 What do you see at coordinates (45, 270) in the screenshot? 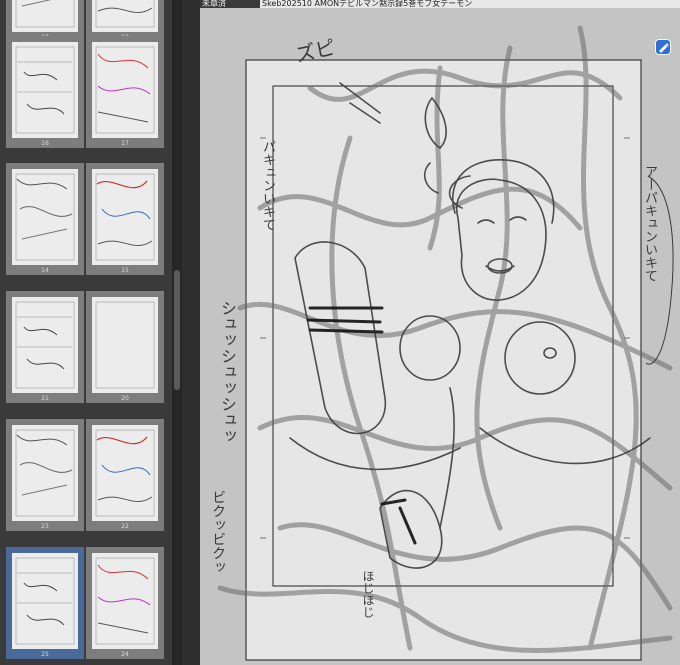
I see `page-number-label: 14` at bounding box center [45, 270].